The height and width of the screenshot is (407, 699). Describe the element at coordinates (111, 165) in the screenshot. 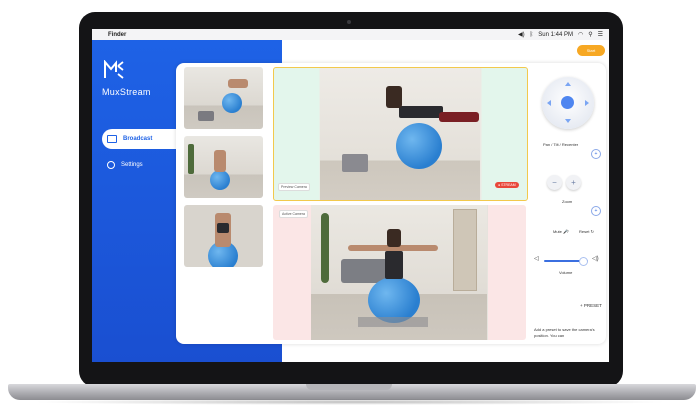

I see `gear-icon` at that location.